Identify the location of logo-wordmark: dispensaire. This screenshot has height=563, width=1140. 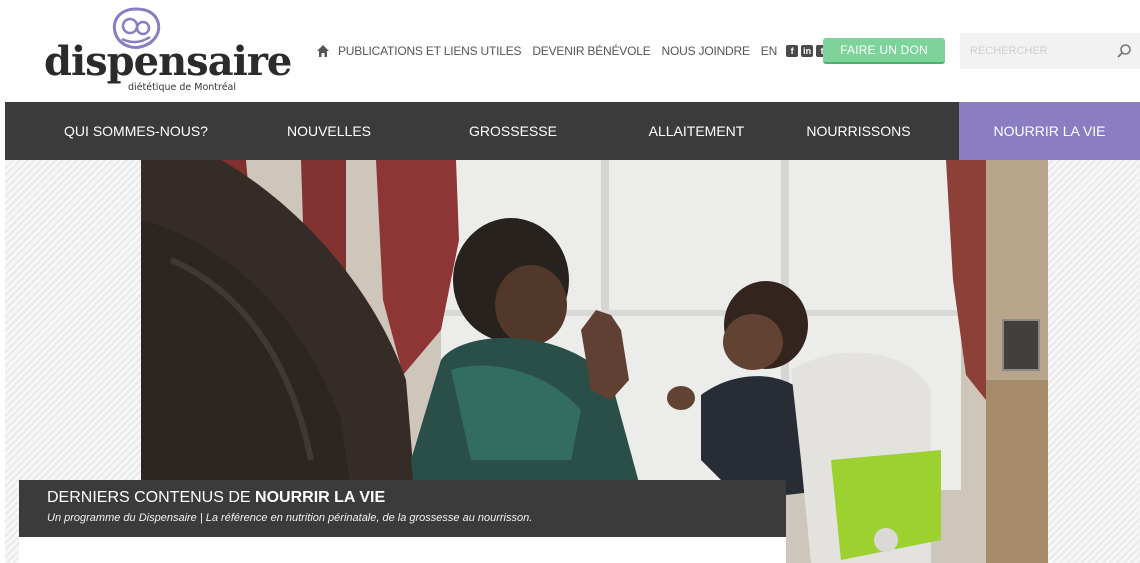
(168, 61).